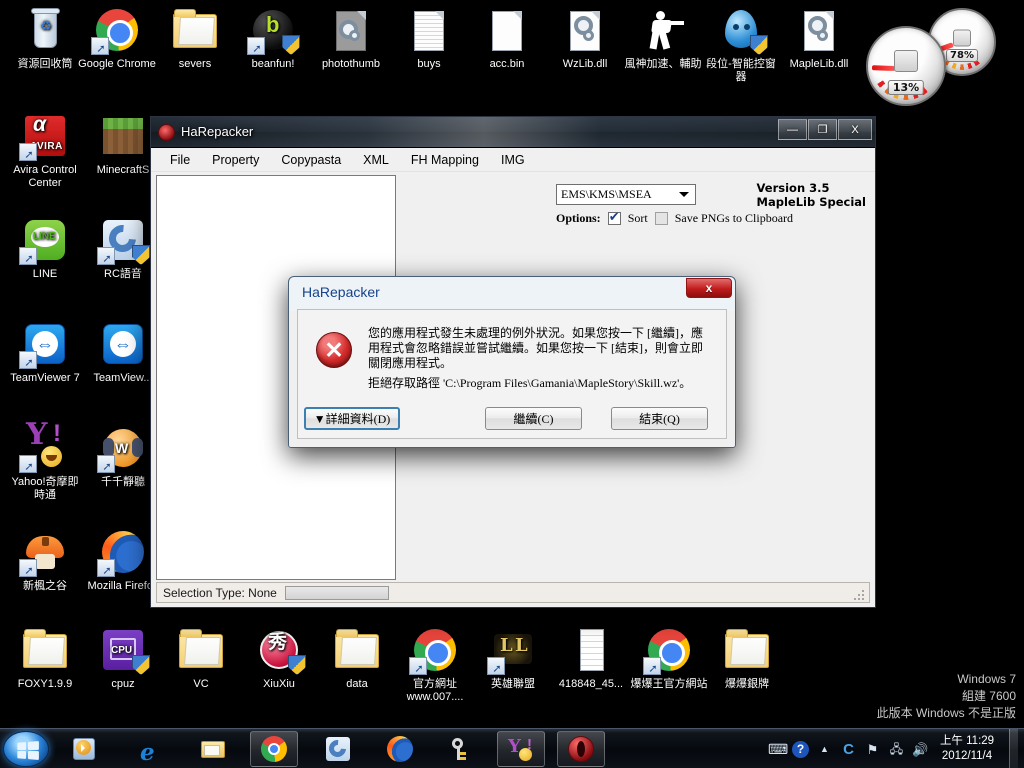  I want to click on desktop-icon-foxy: FOXY1.9.9, so click(45, 658).